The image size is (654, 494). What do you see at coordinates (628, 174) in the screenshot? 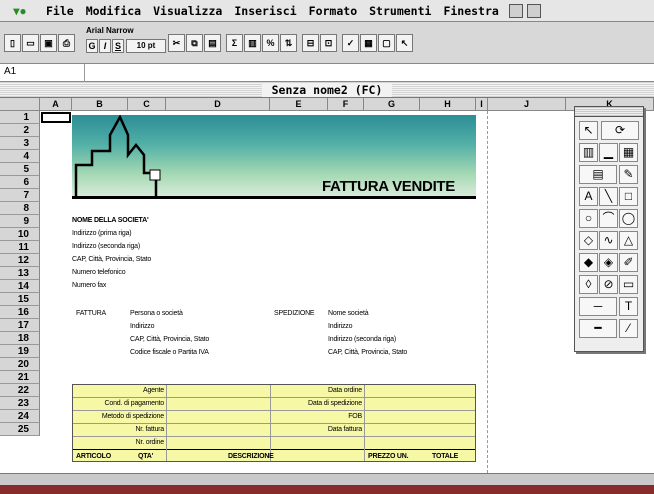
I see `pen-icon: ✎` at bounding box center [628, 174].